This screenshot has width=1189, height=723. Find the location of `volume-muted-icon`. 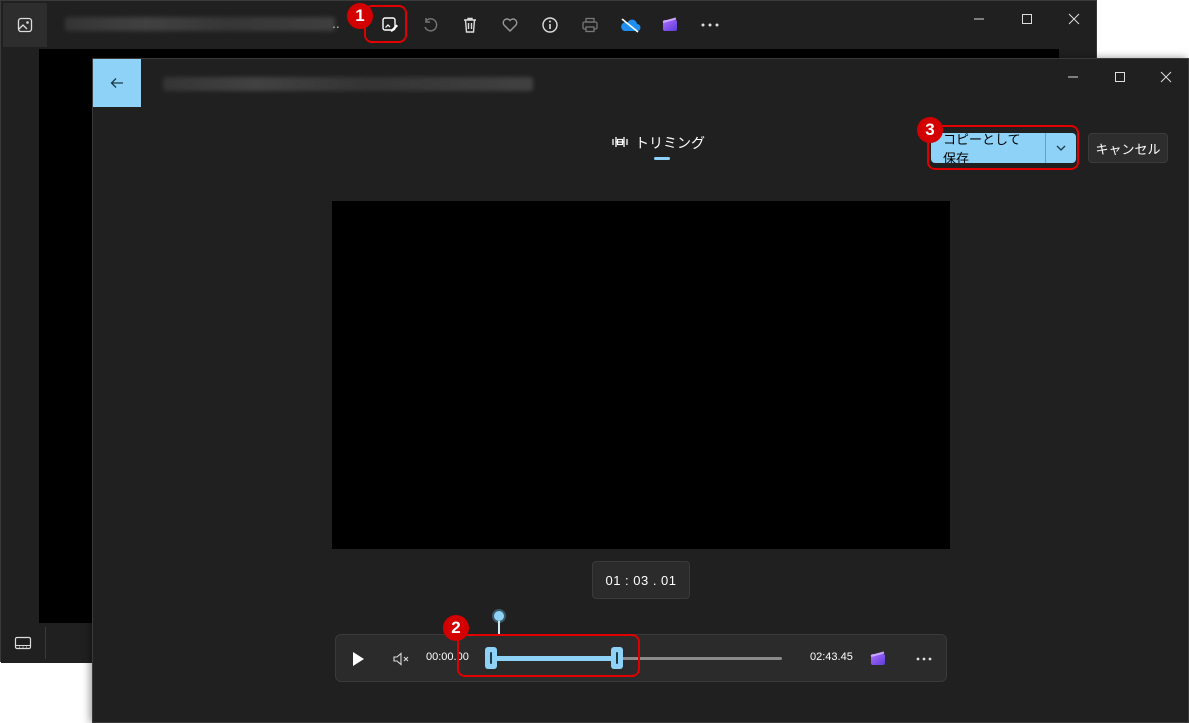

volume-muted-icon is located at coordinates (401, 659).